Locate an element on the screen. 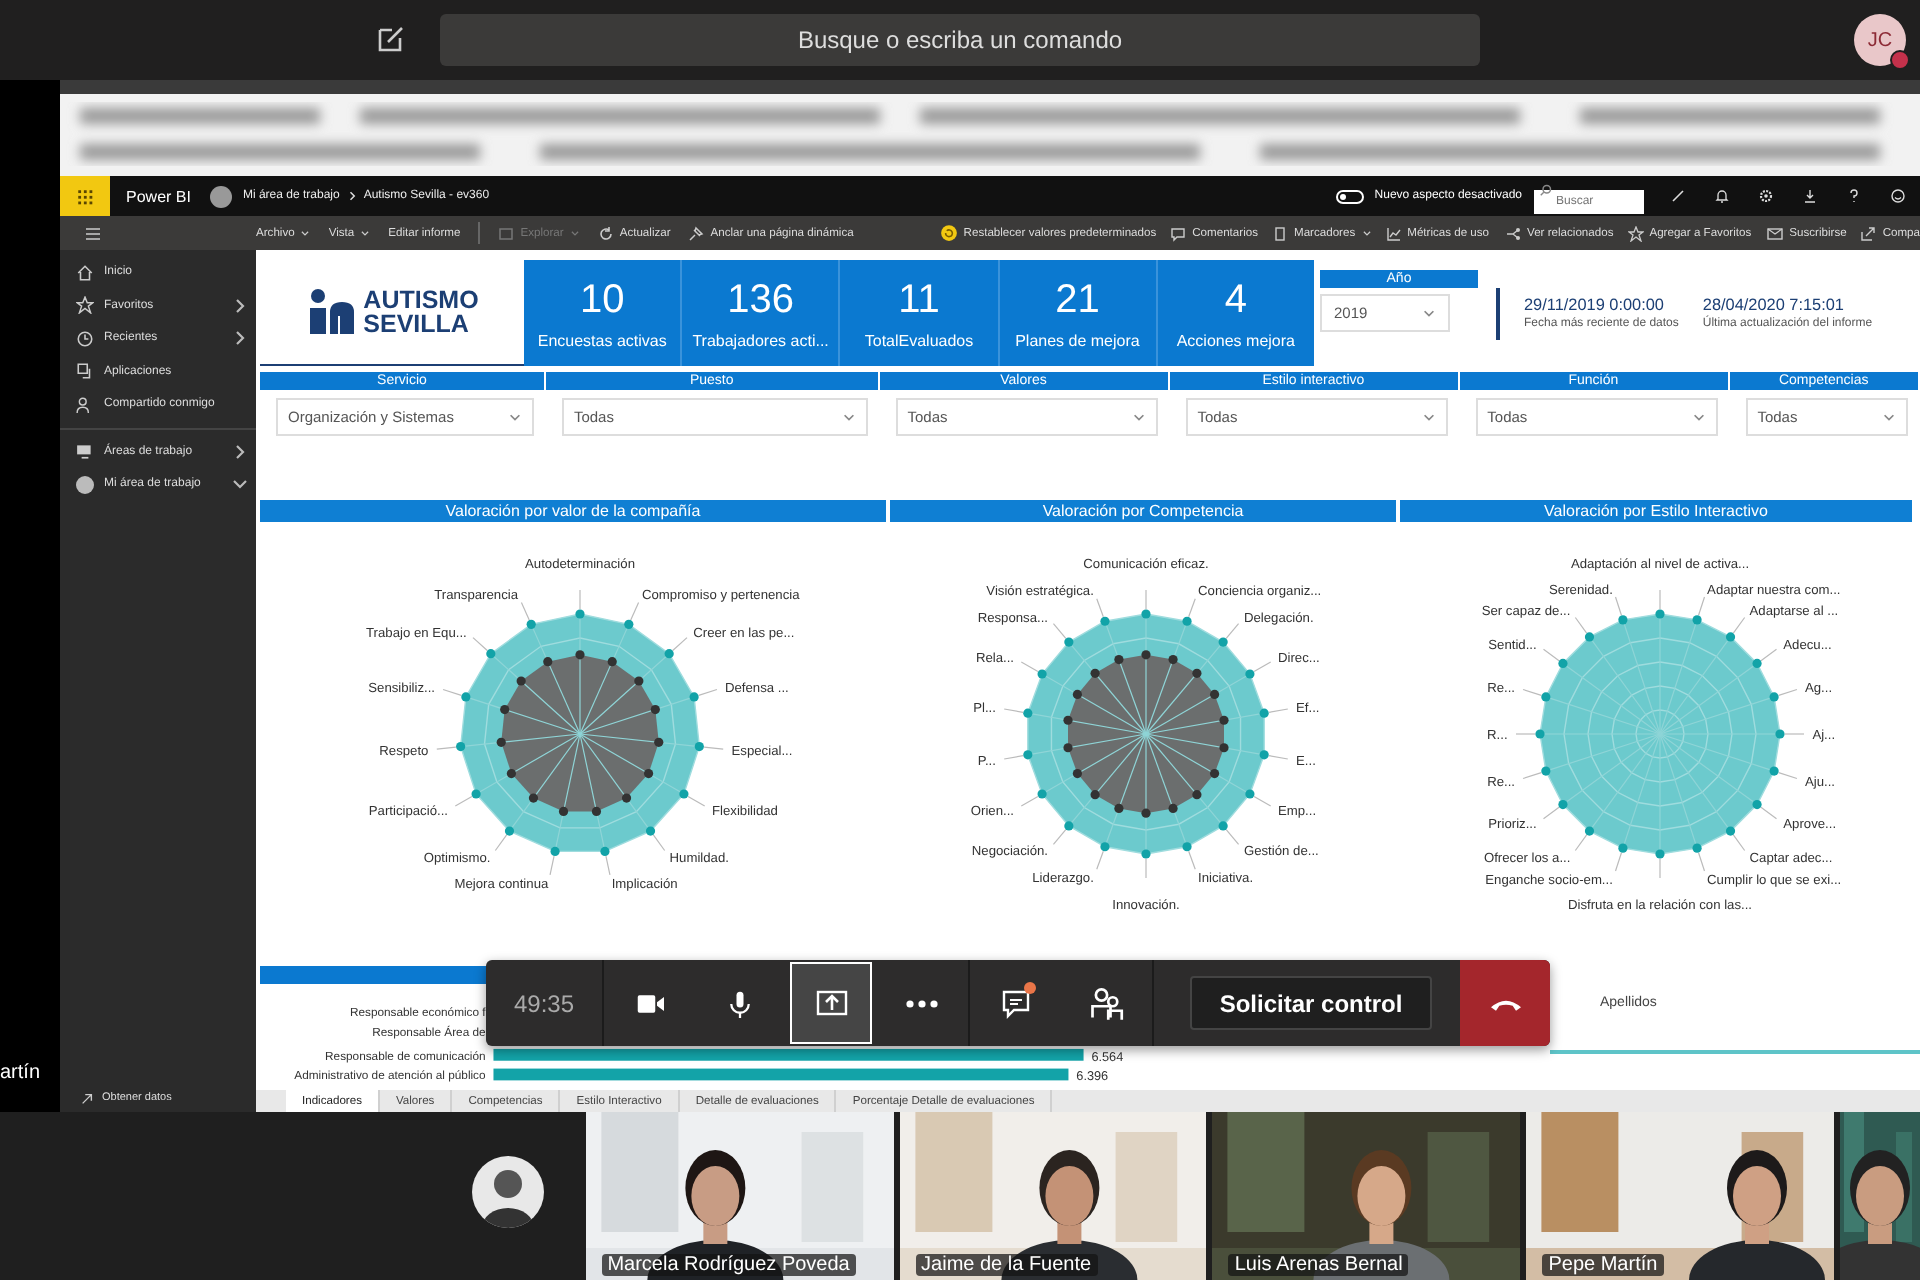 The height and width of the screenshot is (1280, 1920). grid-icon is located at coordinates (85, 196).